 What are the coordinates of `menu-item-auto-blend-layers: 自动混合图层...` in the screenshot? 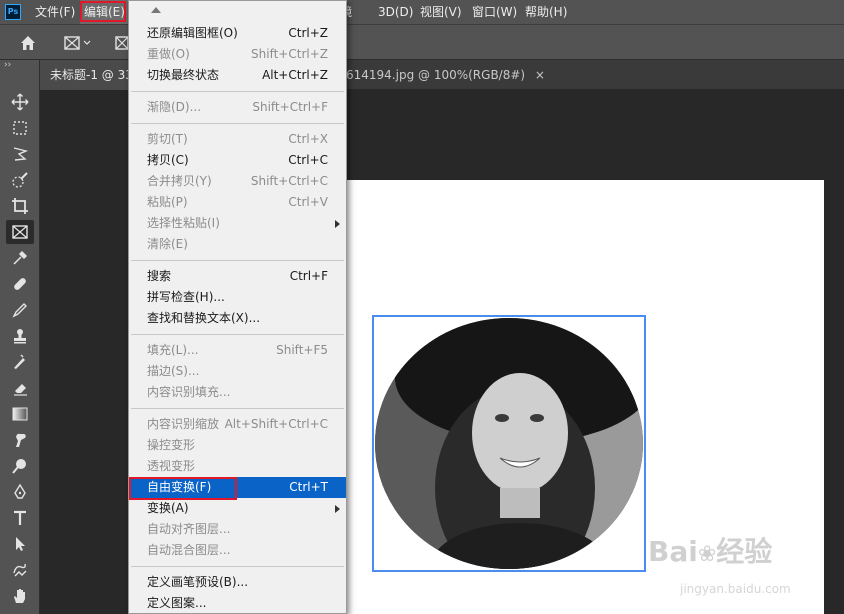 It's located at (237, 550).